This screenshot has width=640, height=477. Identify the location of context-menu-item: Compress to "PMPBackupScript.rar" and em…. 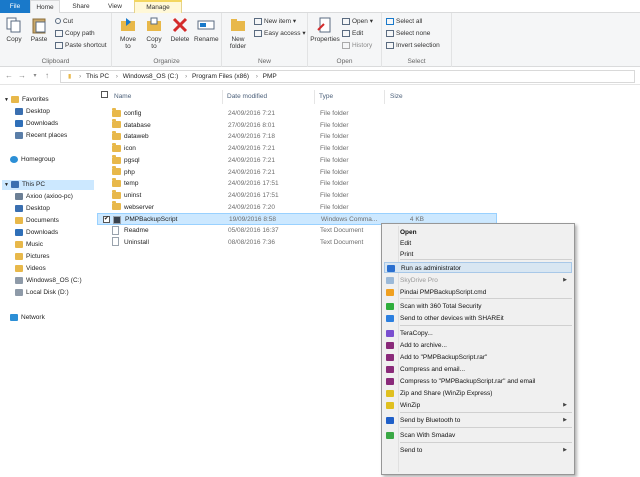
(478, 381).